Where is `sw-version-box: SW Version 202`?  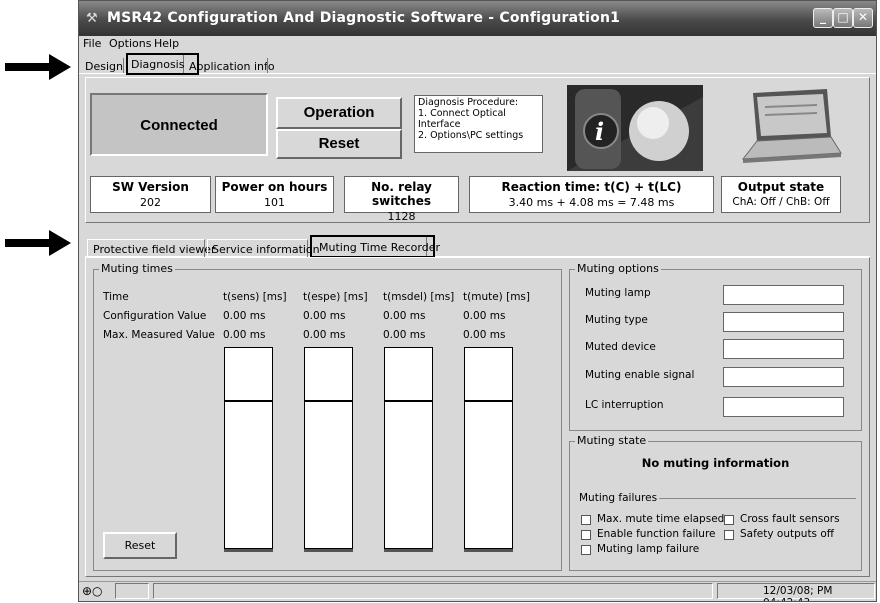 sw-version-box: SW Version 202 is located at coordinates (150, 194).